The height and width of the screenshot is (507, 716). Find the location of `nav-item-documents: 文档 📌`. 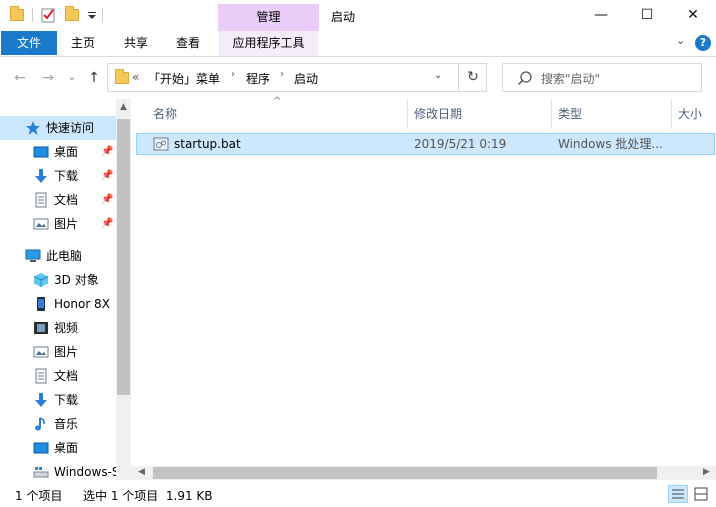

nav-item-documents: 文档 📌 is located at coordinates (58, 200).